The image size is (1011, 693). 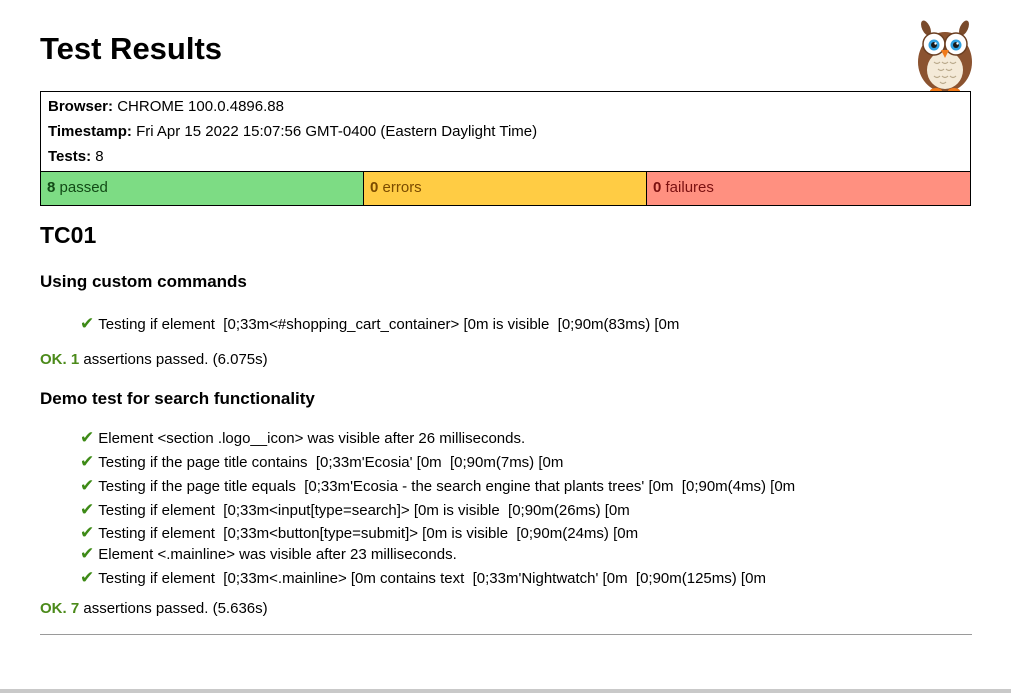 What do you see at coordinates (70, 156) in the screenshot?
I see `tests-label: Tests:` at bounding box center [70, 156].